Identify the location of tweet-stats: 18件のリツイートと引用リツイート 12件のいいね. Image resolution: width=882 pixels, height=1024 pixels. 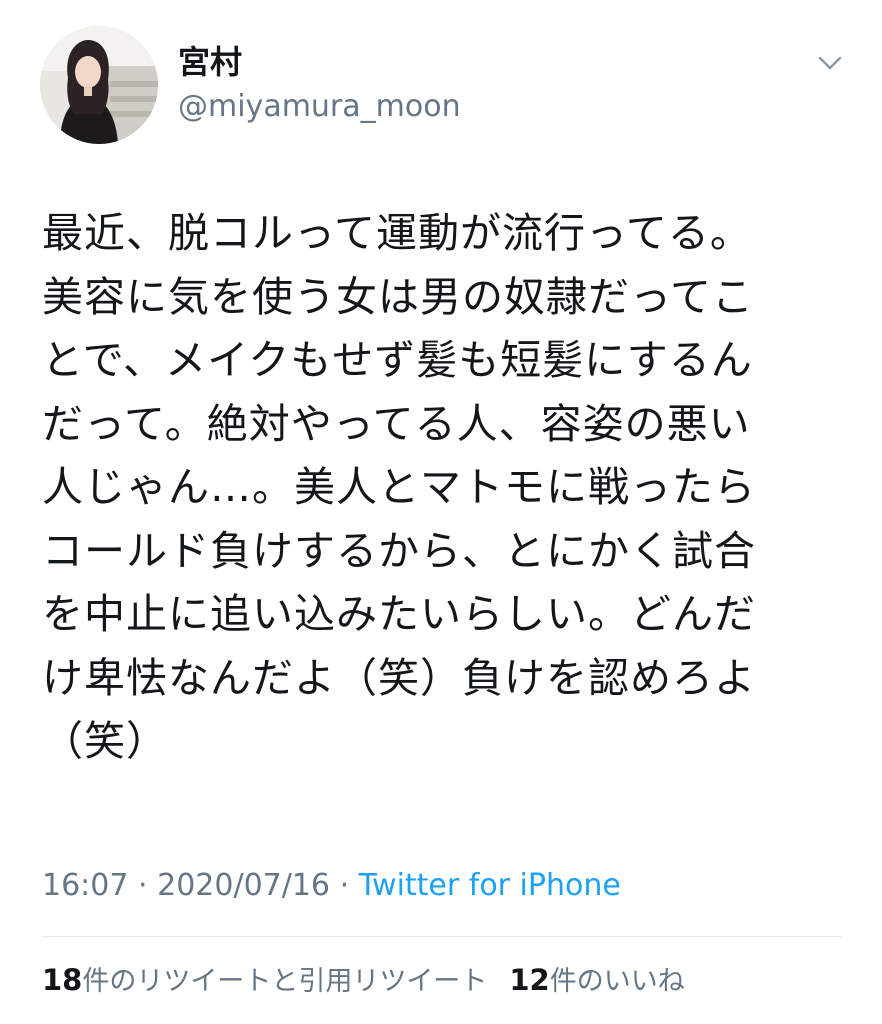
(363, 981).